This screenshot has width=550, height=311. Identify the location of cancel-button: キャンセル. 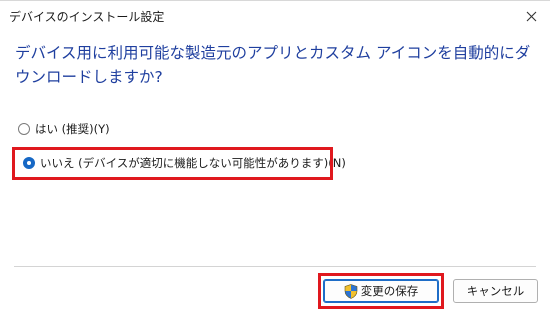
(495, 291).